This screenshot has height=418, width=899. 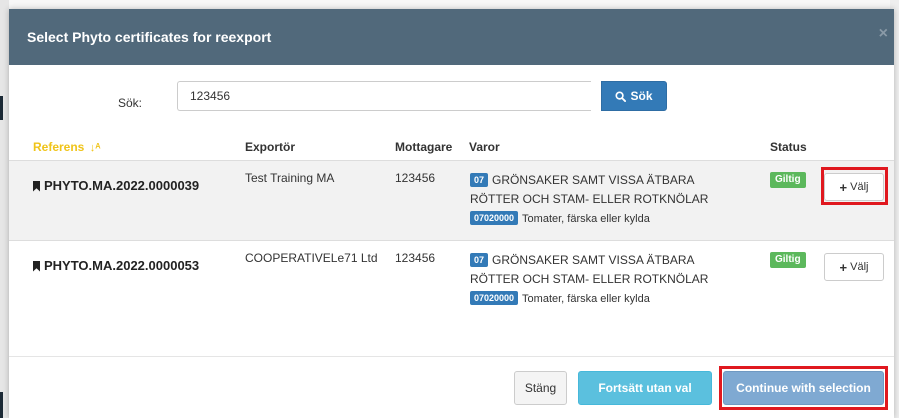 I want to click on continue-with-selection-button: Continue with selection, so click(x=803, y=388).